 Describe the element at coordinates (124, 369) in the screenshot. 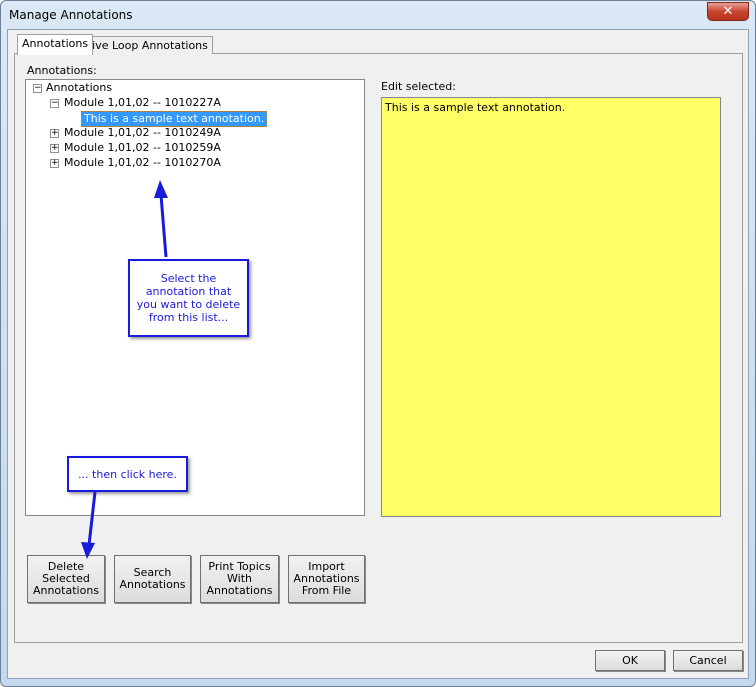

I see `callout-arrows` at that location.